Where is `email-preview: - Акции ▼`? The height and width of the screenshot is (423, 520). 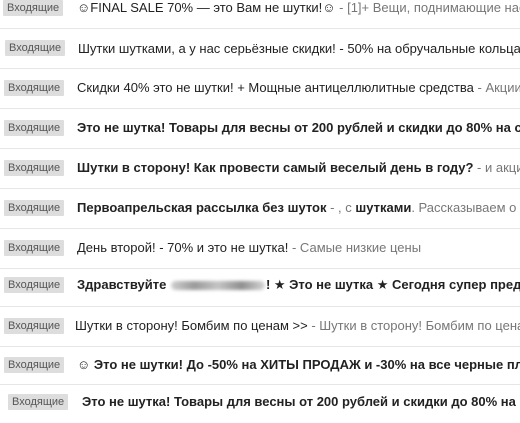 email-preview: - Акции ▼ is located at coordinates (498, 87).